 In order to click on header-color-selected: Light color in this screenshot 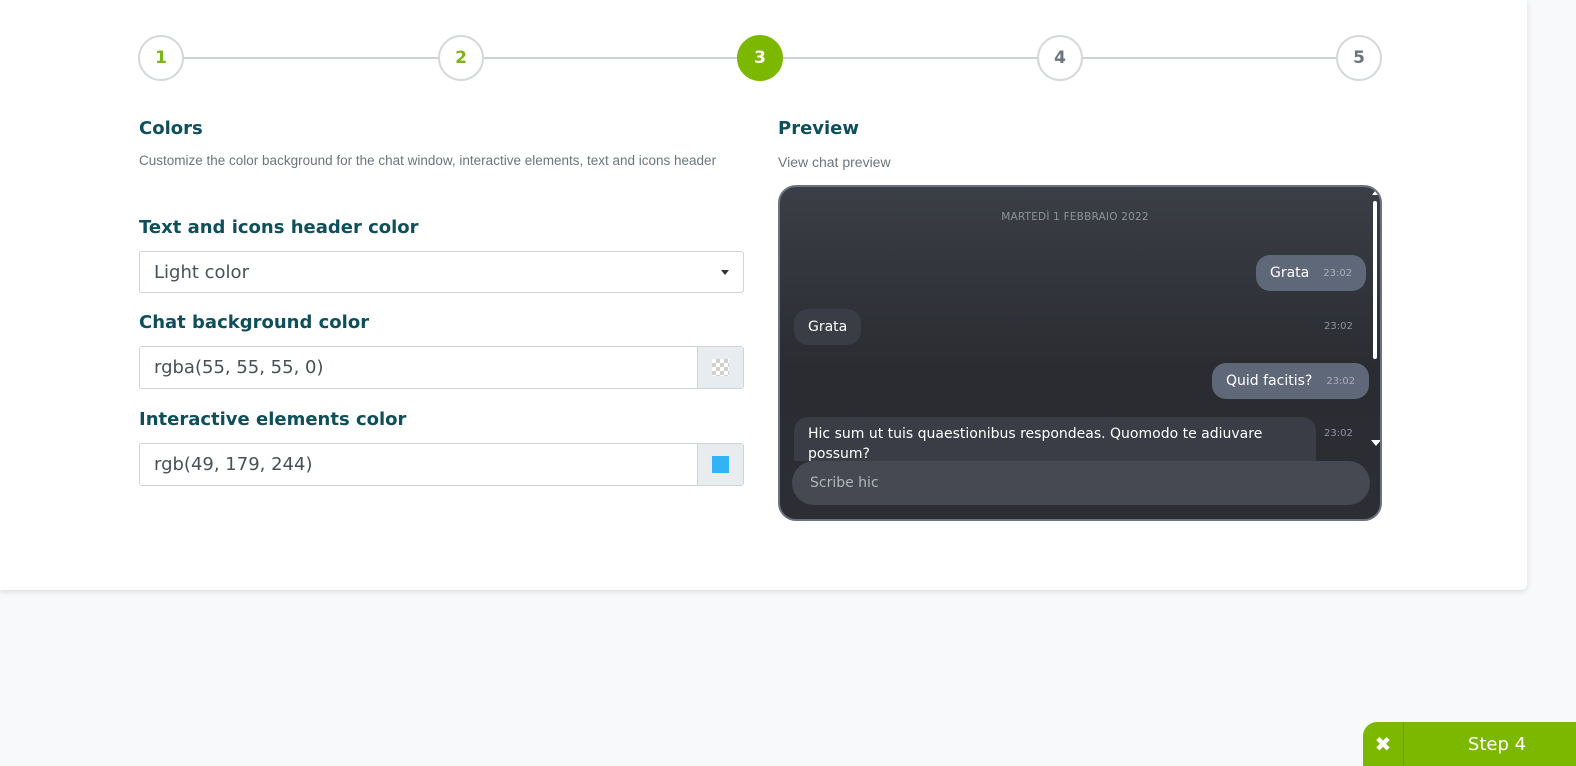, I will do `click(201, 272)`.